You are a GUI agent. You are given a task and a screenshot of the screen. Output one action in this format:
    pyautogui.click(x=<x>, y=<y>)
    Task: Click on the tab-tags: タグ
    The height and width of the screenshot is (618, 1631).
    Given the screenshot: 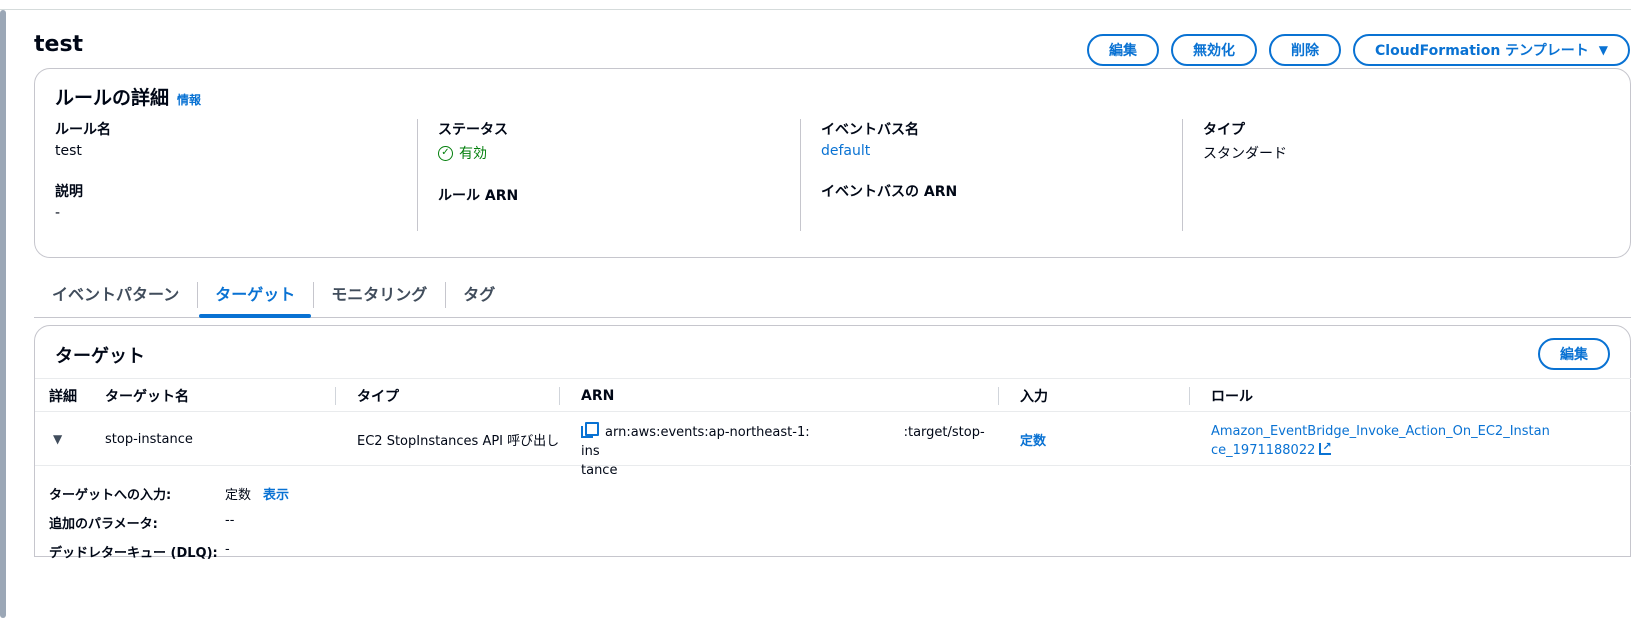 What is the action you would take?
    pyautogui.click(x=479, y=293)
    